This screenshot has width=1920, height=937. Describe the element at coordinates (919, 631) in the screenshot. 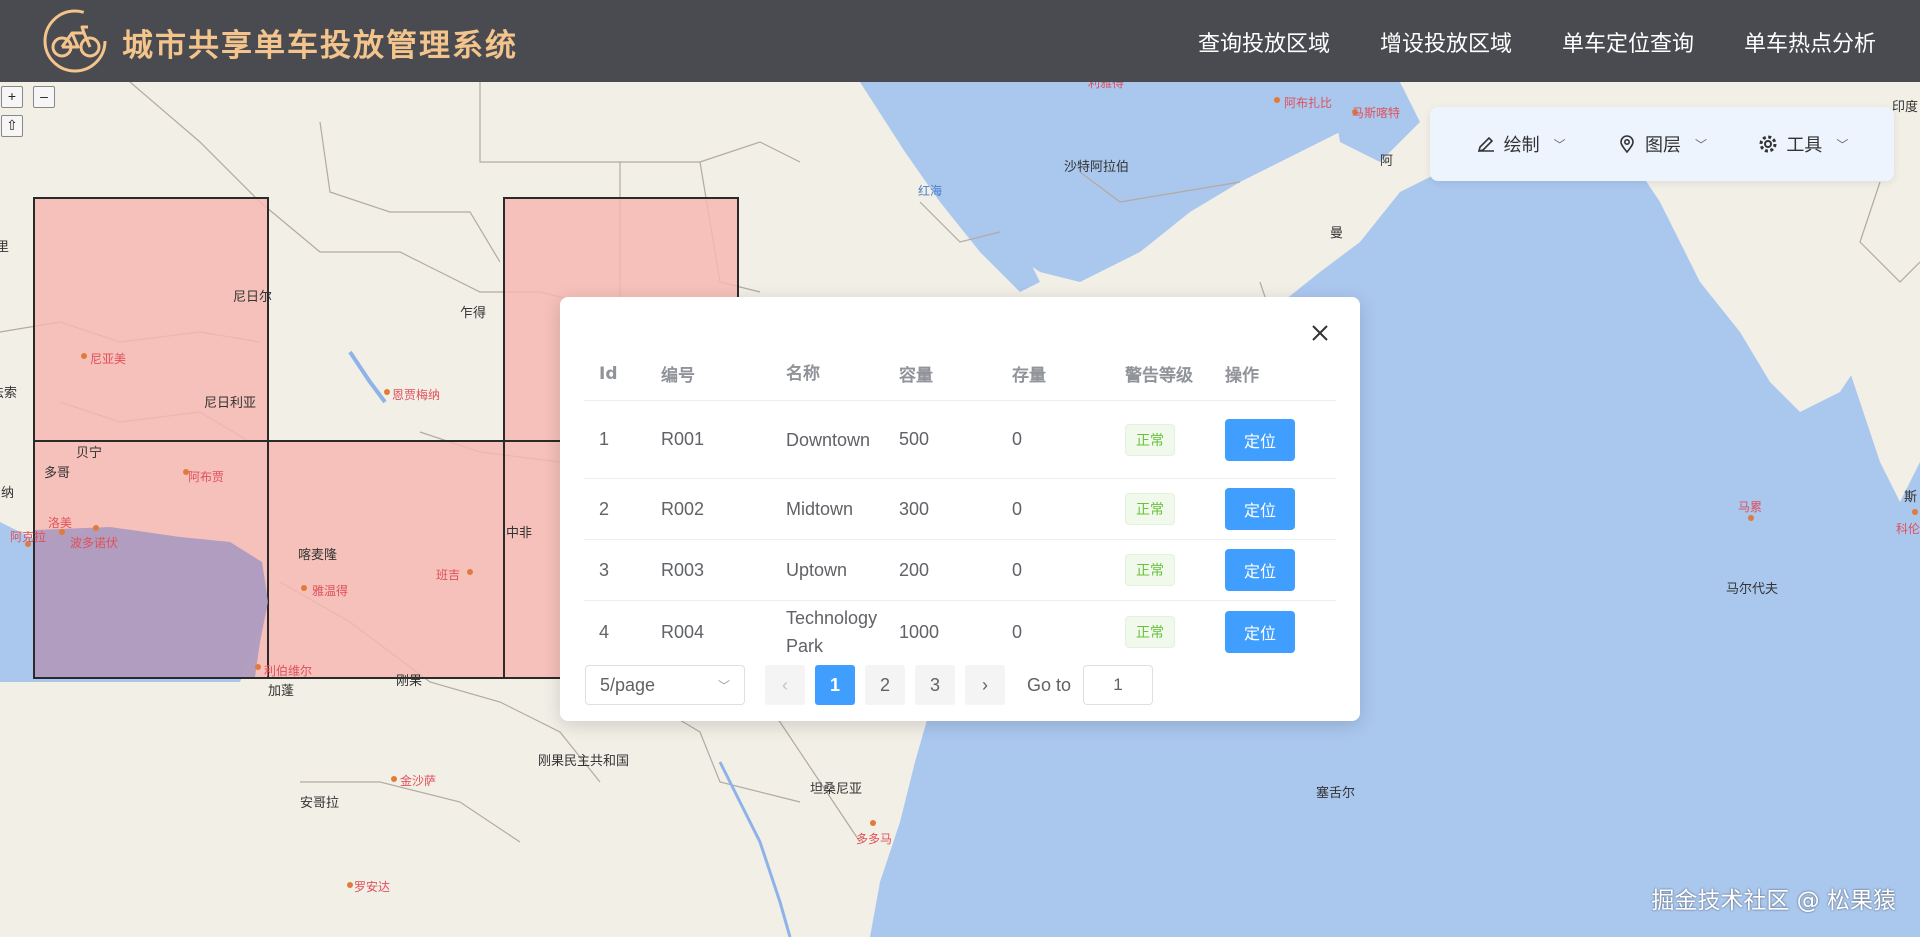

I see `cell-capacity: 1000` at that location.